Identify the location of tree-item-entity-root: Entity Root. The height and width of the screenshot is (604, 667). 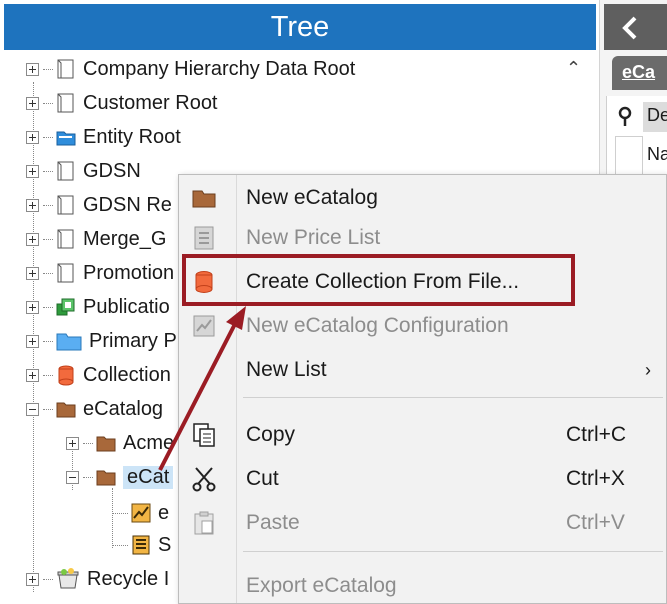
(103, 137).